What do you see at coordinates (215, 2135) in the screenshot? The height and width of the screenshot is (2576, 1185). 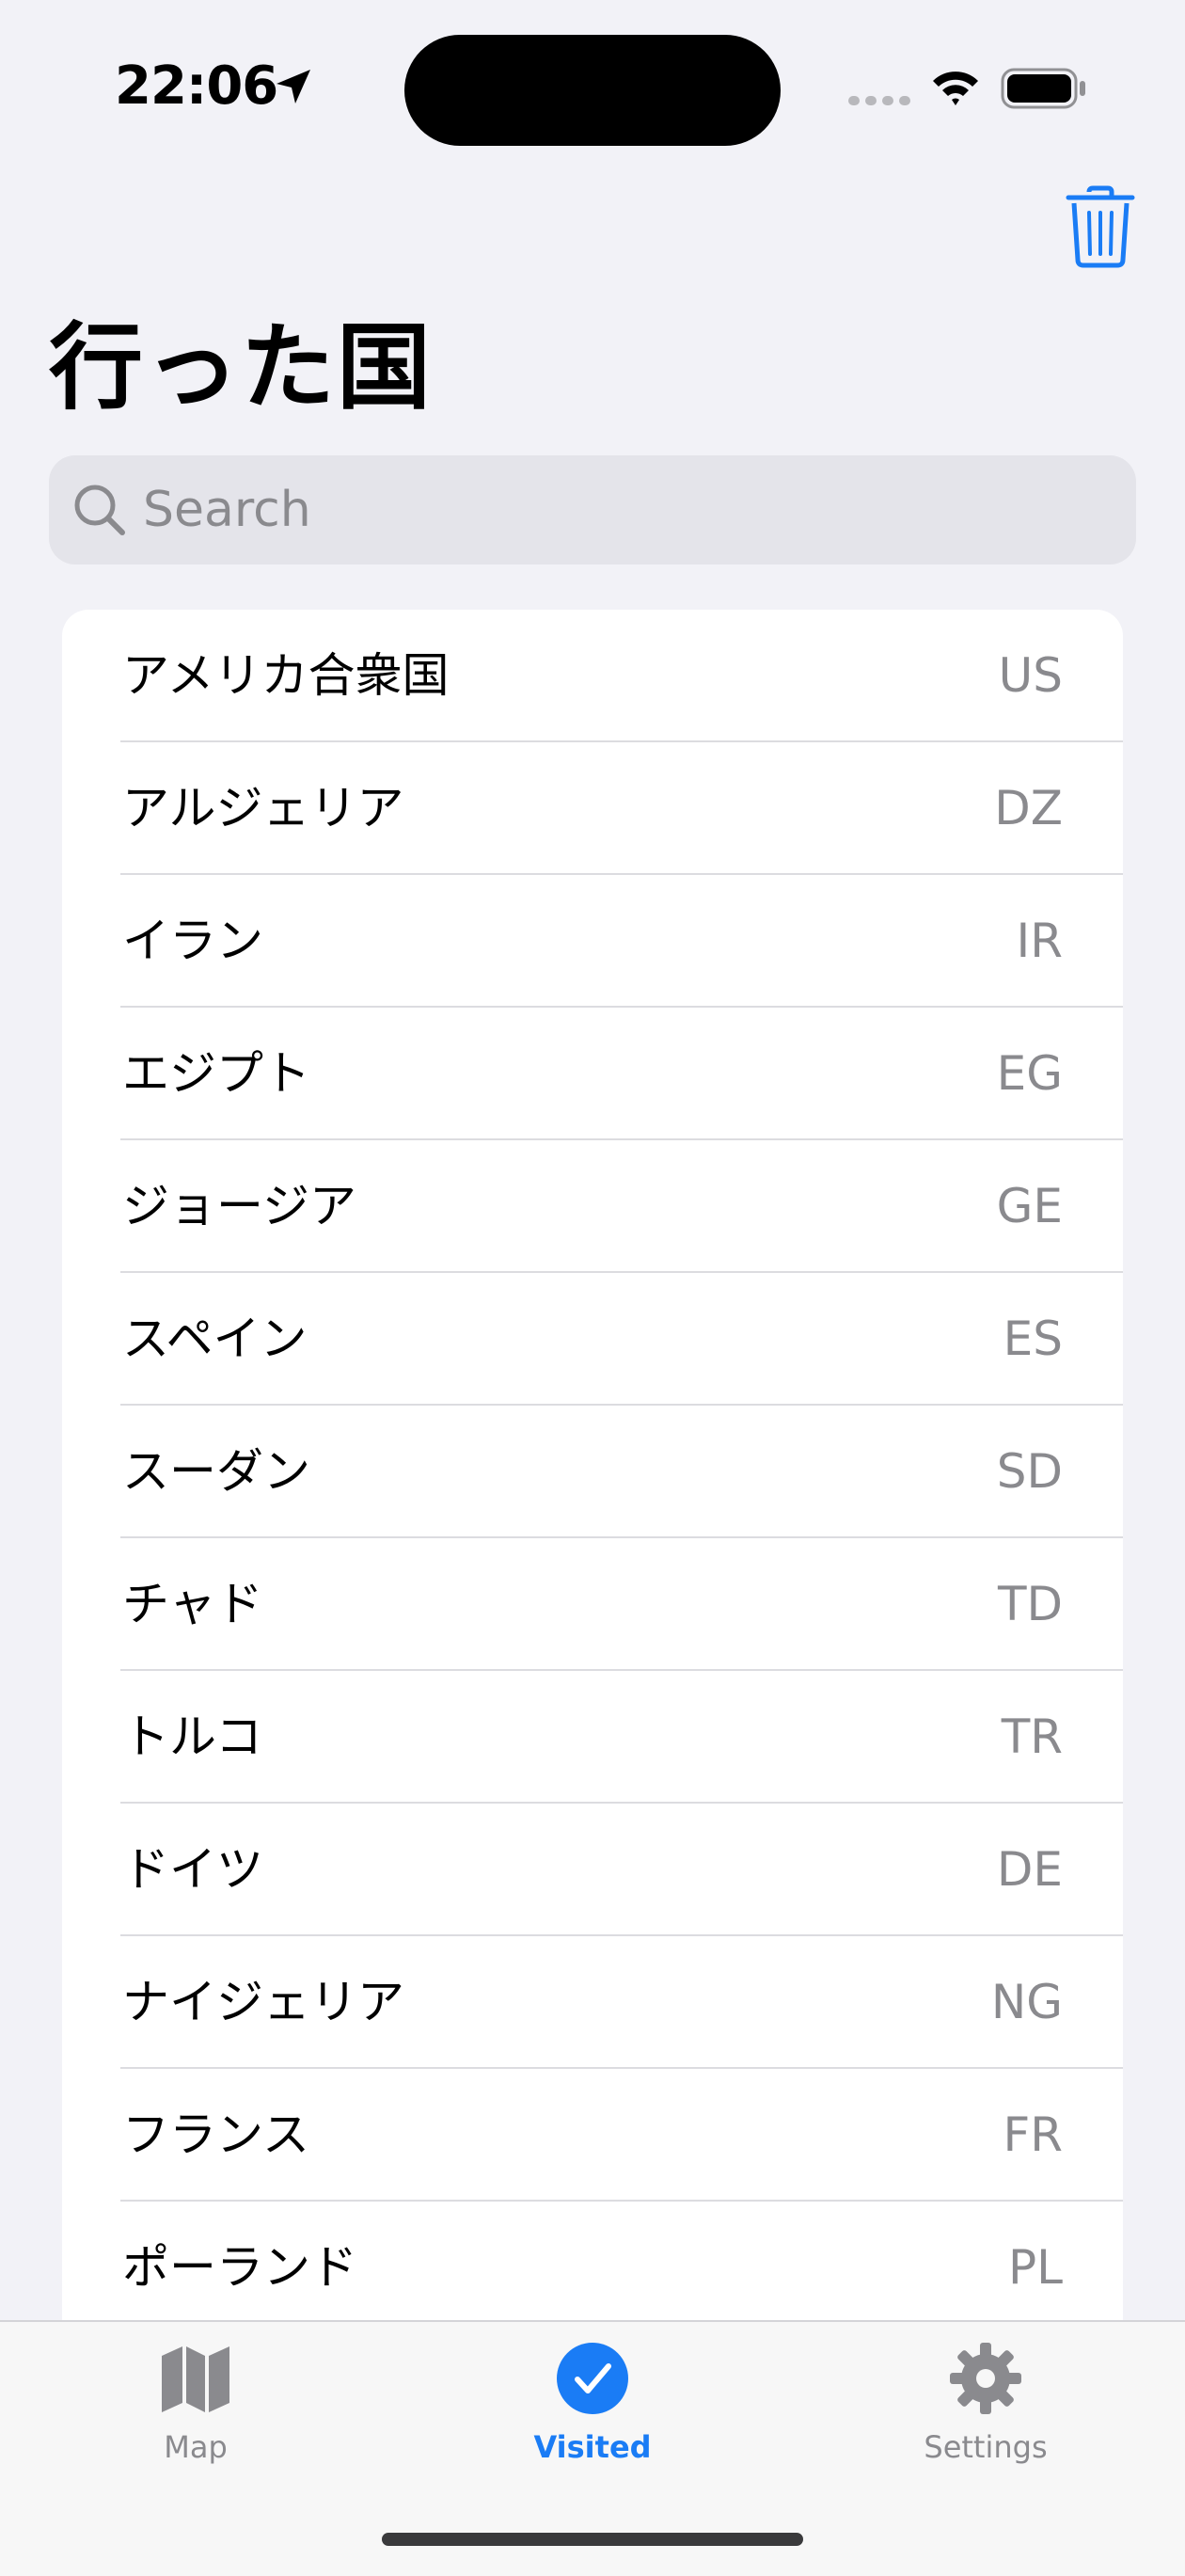 I see `country-name: フランス` at bounding box center [215, 2135].